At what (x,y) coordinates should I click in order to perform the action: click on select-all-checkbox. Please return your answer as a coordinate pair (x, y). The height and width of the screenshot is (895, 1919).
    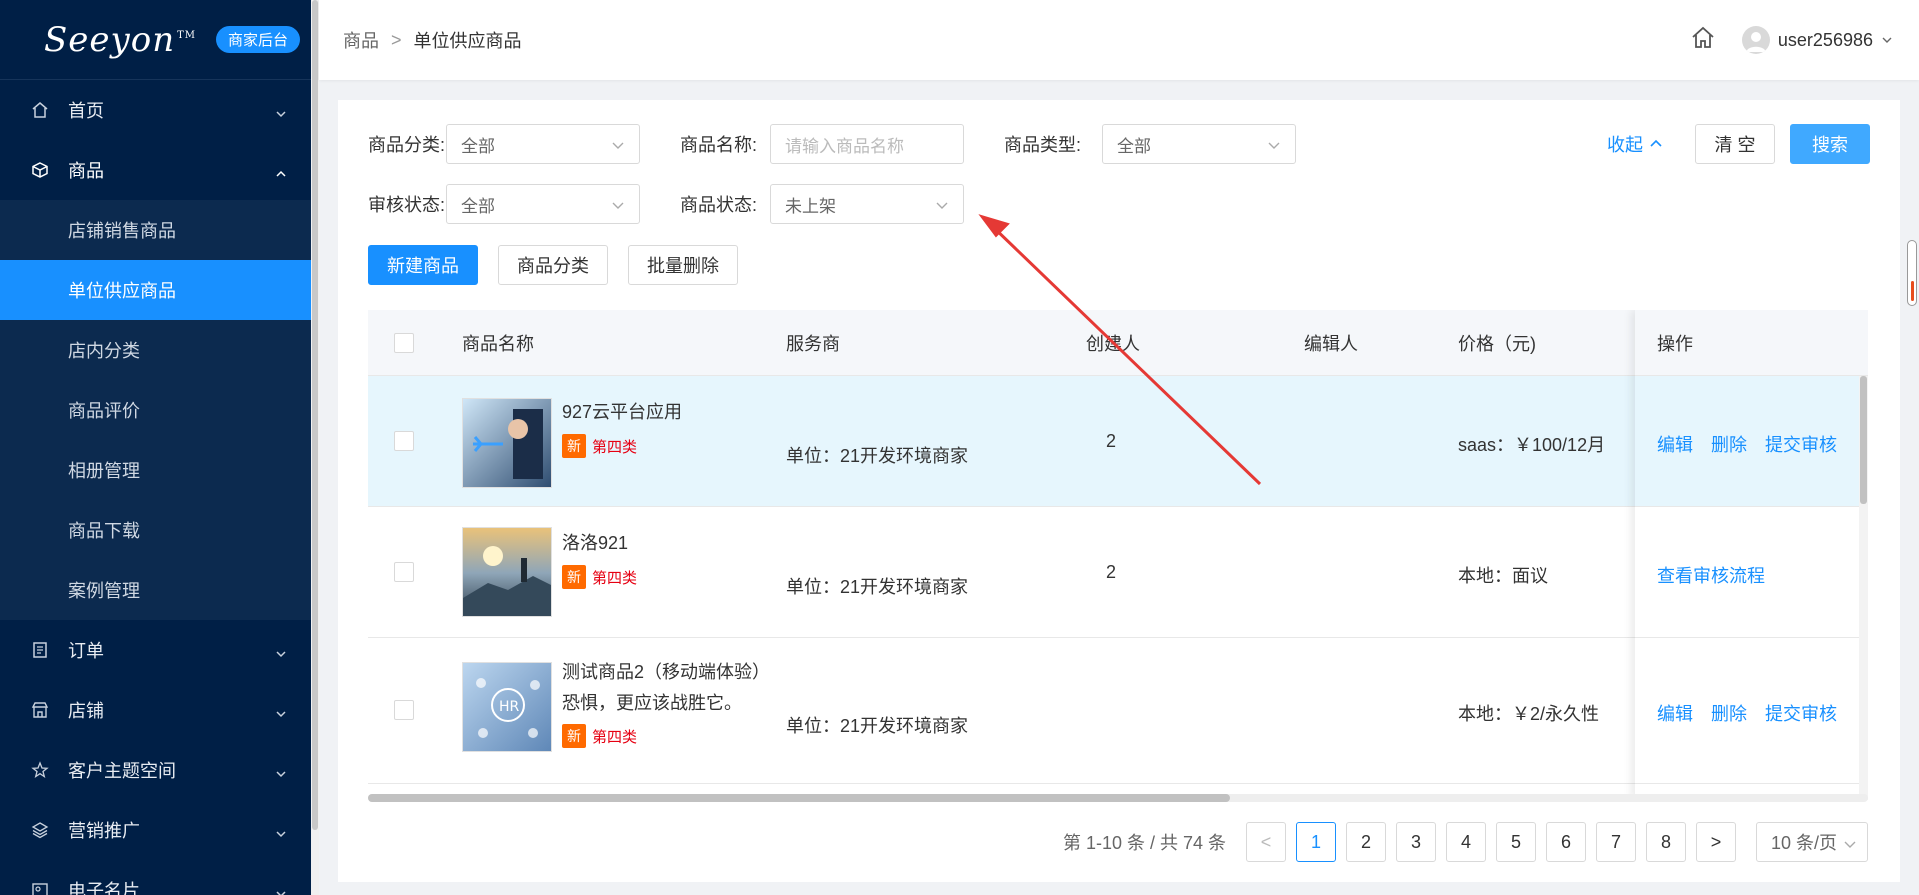
    Looking at the image, I should click on (404, 343).